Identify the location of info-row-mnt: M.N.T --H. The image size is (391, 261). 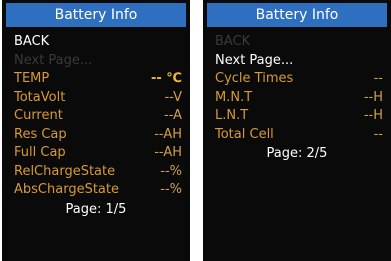
(297, 98).